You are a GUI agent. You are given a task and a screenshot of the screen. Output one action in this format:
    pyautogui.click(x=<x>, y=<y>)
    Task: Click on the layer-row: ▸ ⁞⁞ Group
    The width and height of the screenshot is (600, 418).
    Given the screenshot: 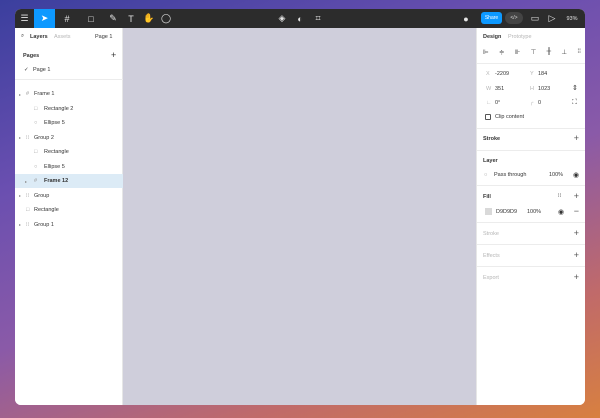 What is the action you would take?
    pyautogui.click(x=69, y=196)
    